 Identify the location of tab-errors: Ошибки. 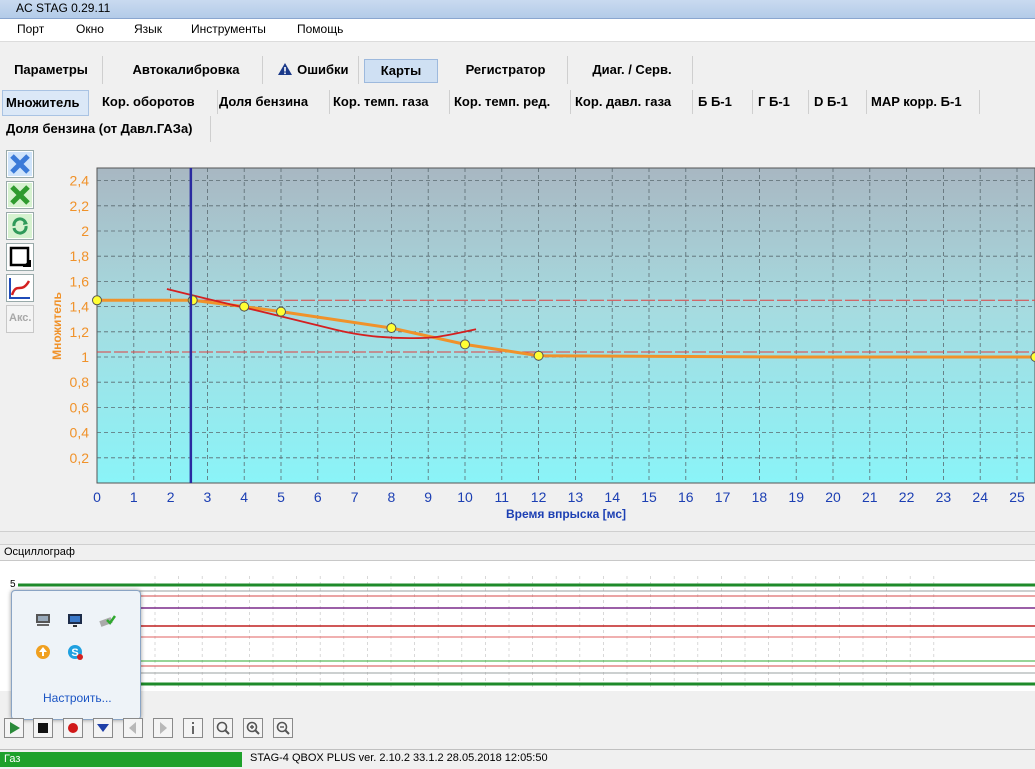
(313, 70).